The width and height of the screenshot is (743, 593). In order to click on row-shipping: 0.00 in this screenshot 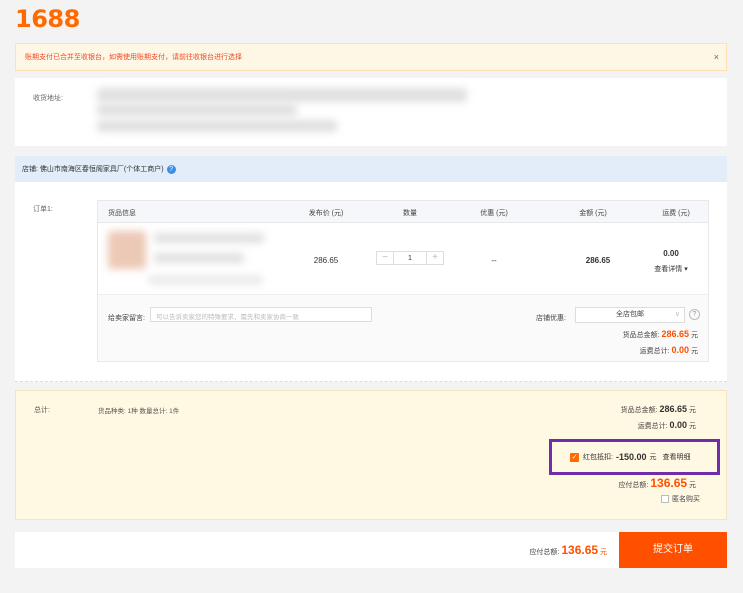, I will do `click(671, 253)`.